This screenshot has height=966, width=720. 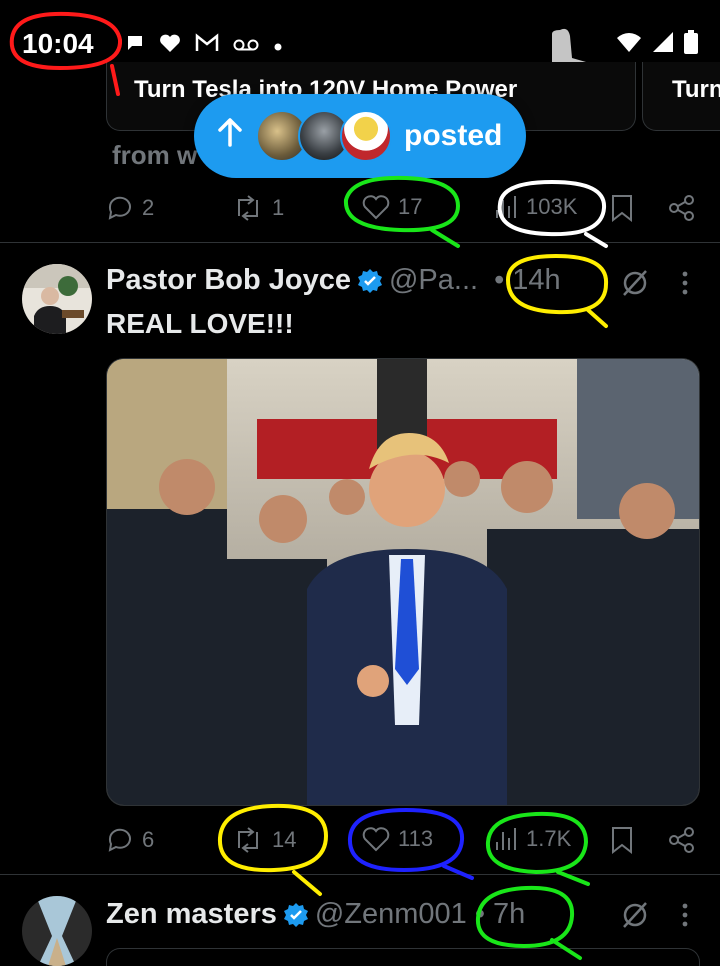 What do you see at coordinates (273, 849) in the screenshot?
I see `annotation-circle-reposts` at bounding box center [273, 849].